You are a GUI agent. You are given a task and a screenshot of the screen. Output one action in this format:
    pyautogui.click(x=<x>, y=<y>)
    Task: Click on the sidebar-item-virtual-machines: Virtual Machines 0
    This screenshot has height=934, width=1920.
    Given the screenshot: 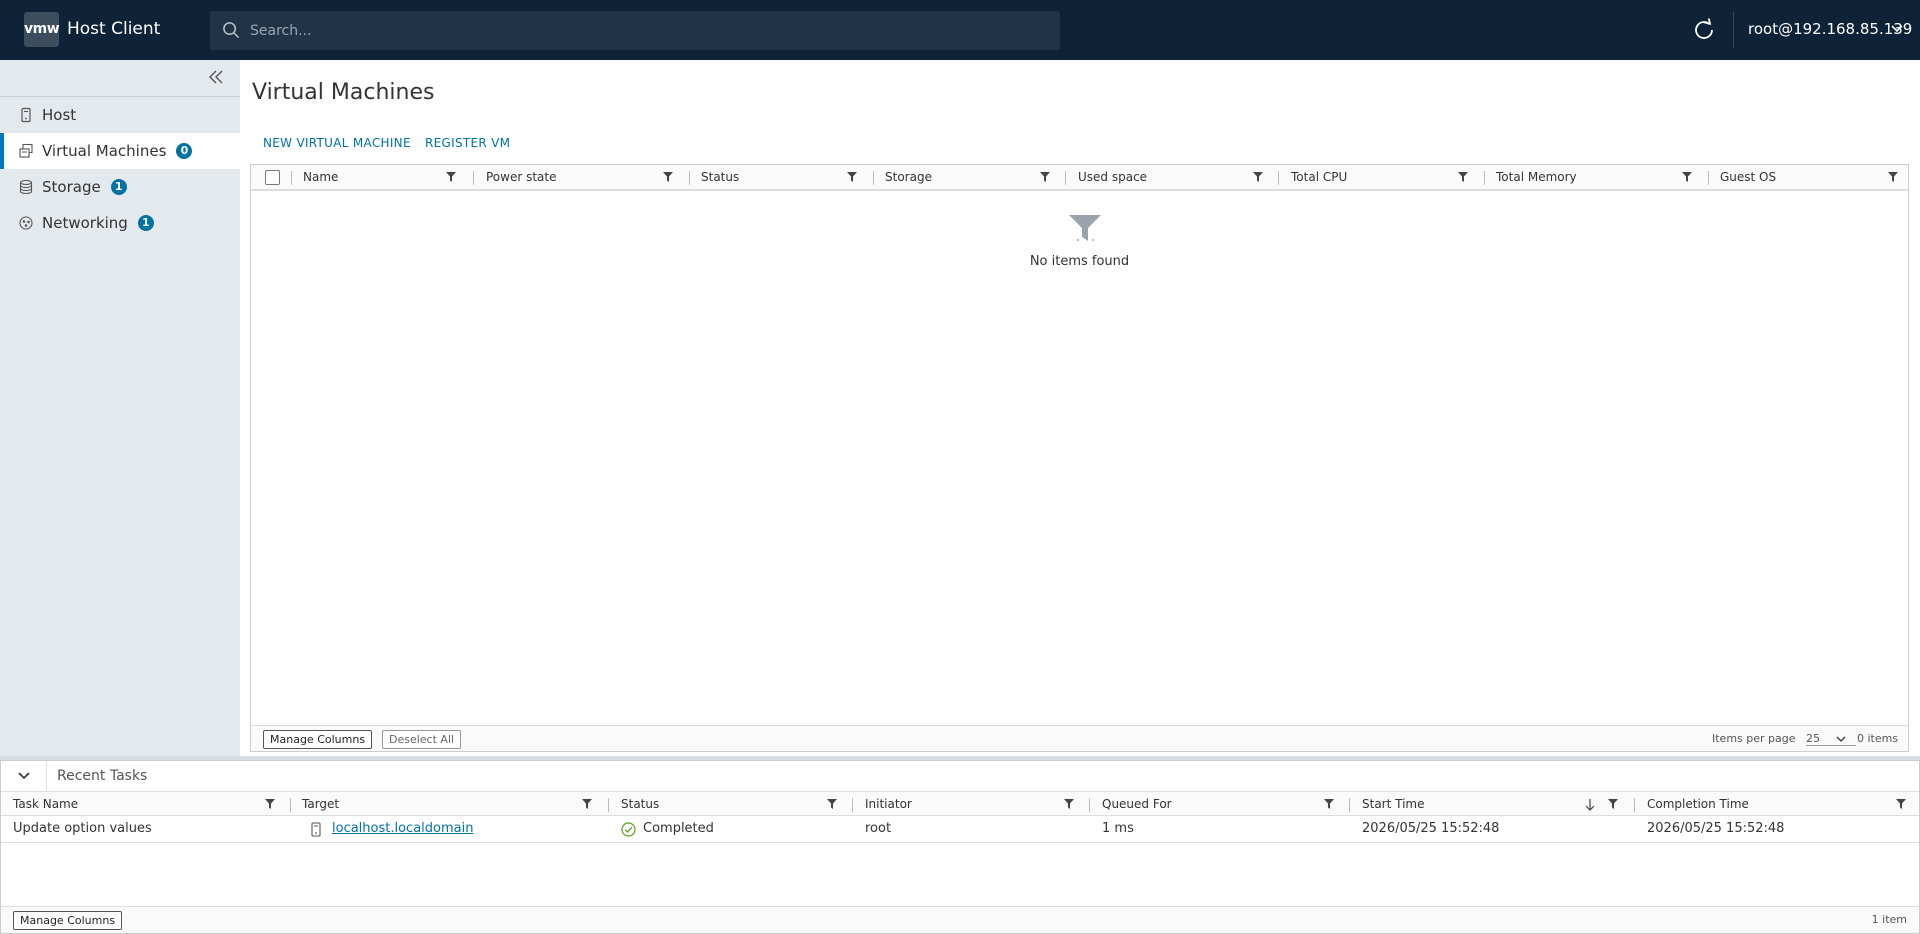 What is the action you would take?
    pyautogui.click(x=120, y=151)
    